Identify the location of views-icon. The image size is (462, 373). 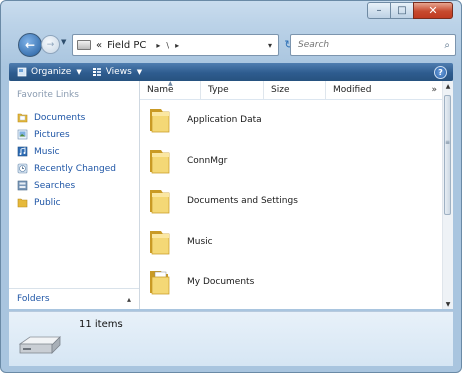
(96, 72).